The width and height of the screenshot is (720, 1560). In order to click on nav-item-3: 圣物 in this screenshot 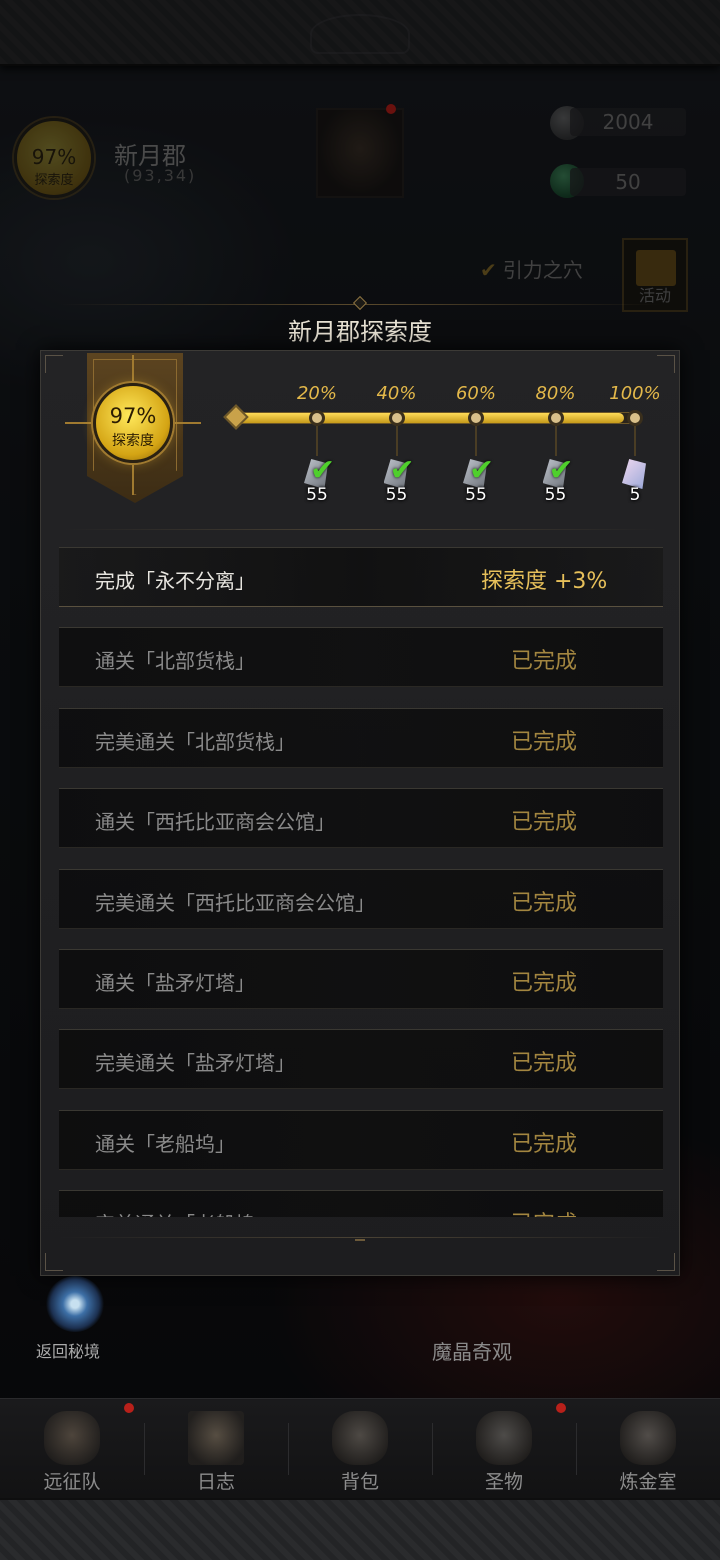, I will do `click(504, 1449)`.